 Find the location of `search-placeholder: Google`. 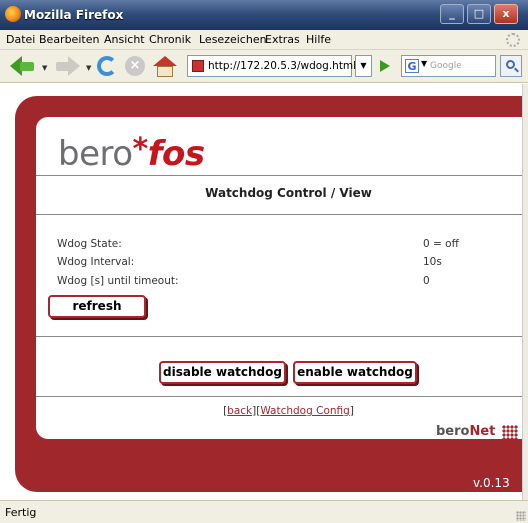

search-placeholder: Google is located at coordinates (446, 66).